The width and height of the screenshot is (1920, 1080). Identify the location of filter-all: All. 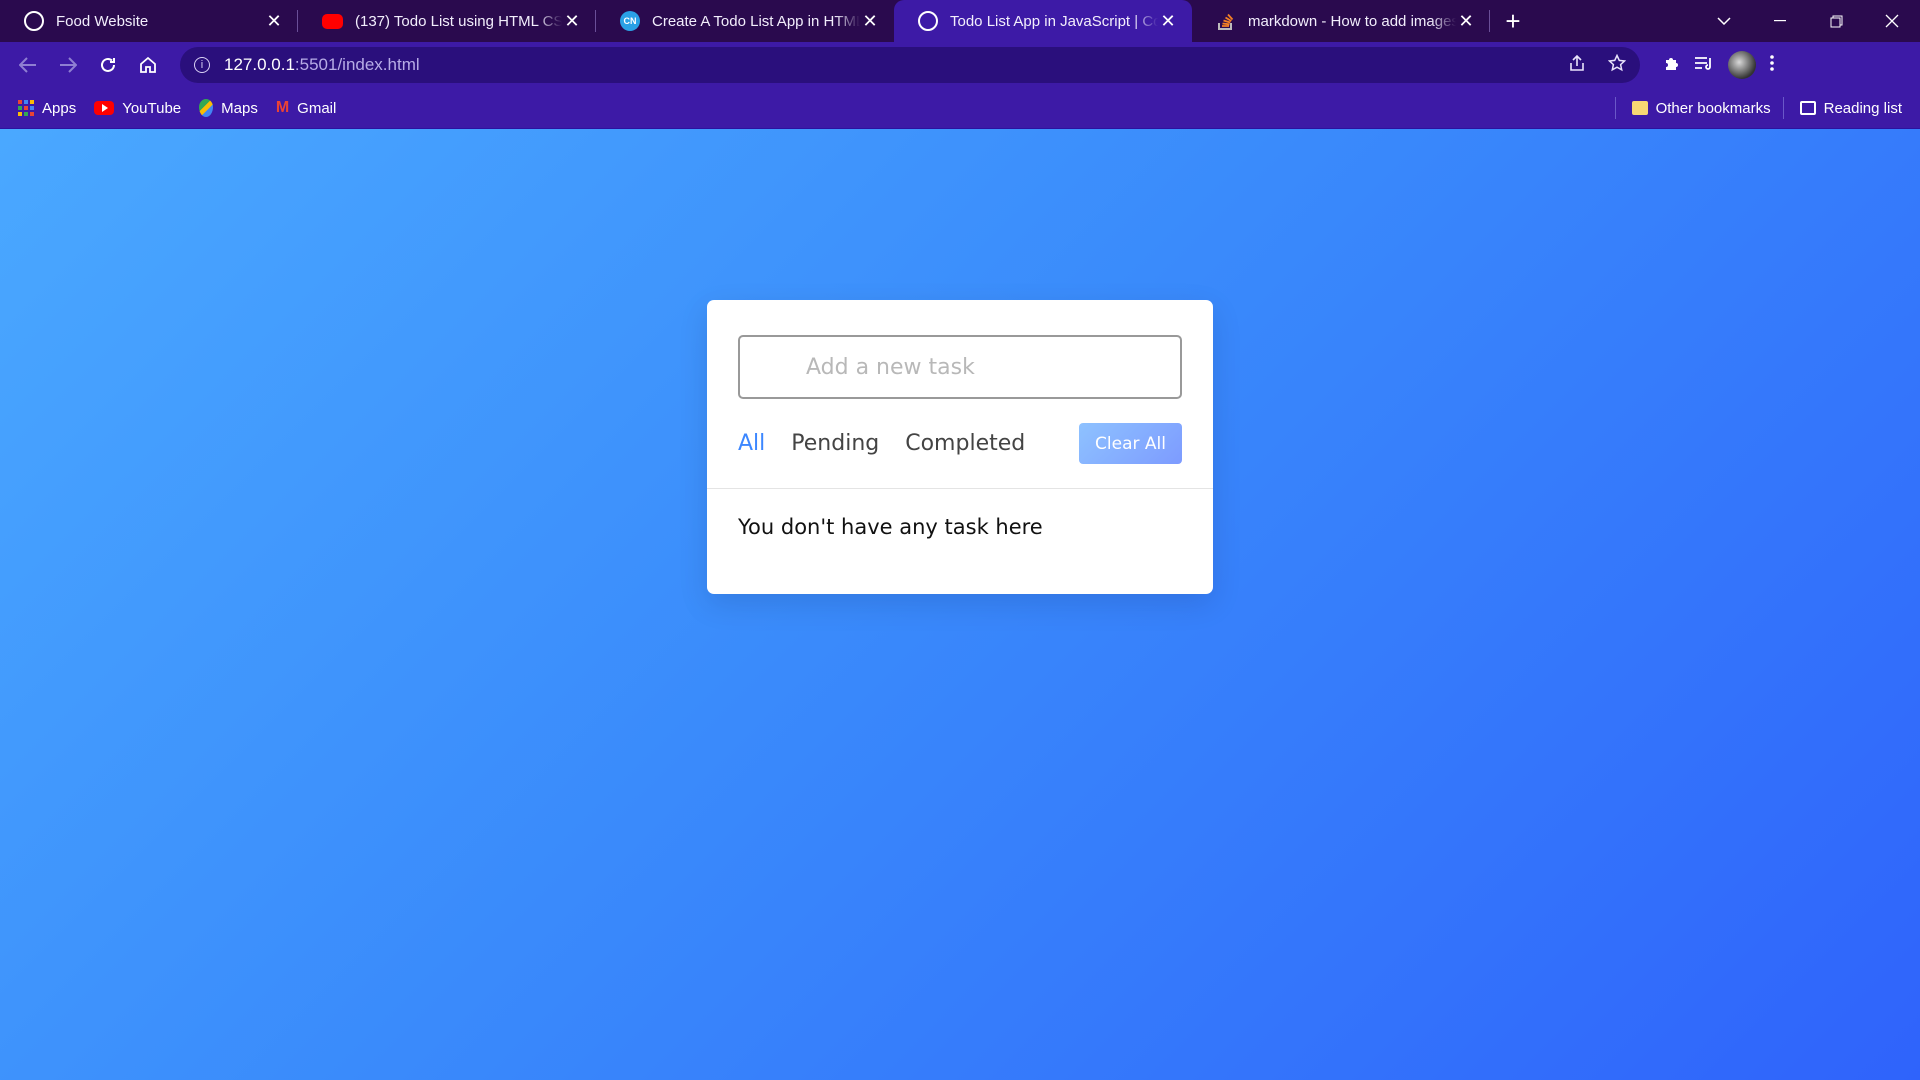
(751, 443).